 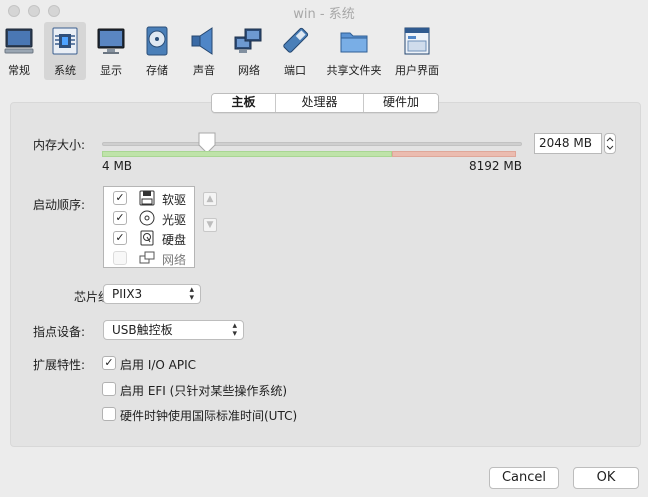 I want to click on tab-bar: 主板 处理器 硬件加速, so click(x=325, y=103).